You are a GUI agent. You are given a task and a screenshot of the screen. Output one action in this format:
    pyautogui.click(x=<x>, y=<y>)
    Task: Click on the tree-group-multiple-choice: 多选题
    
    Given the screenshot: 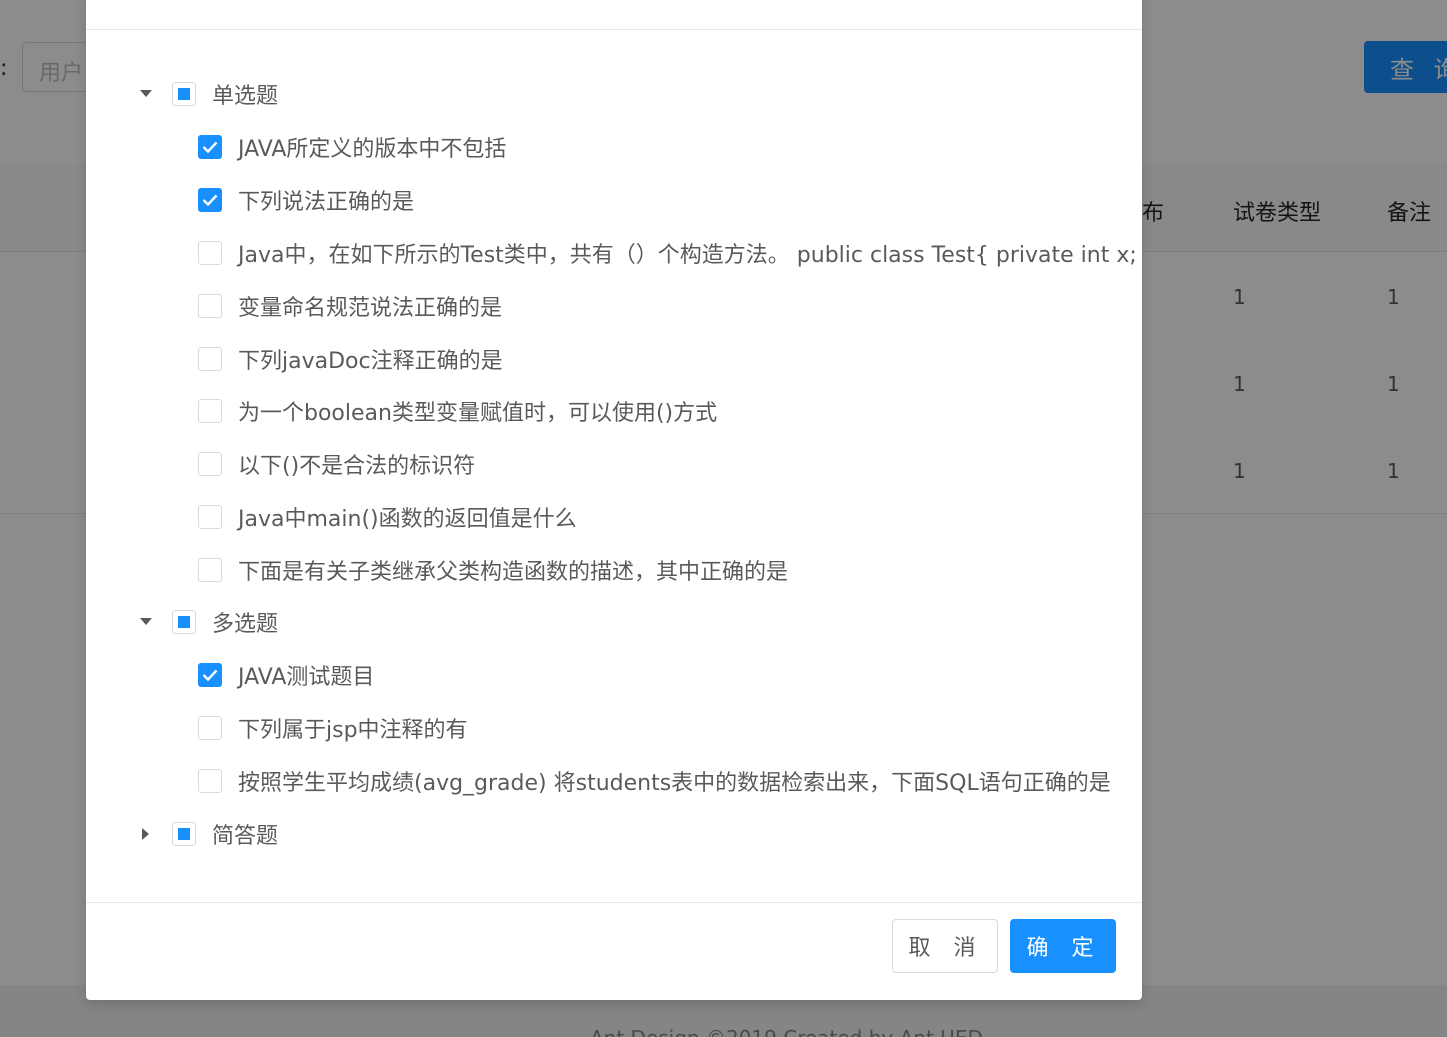 What is the action you would take?
    pyautogui.click(x=208, y=622)
    